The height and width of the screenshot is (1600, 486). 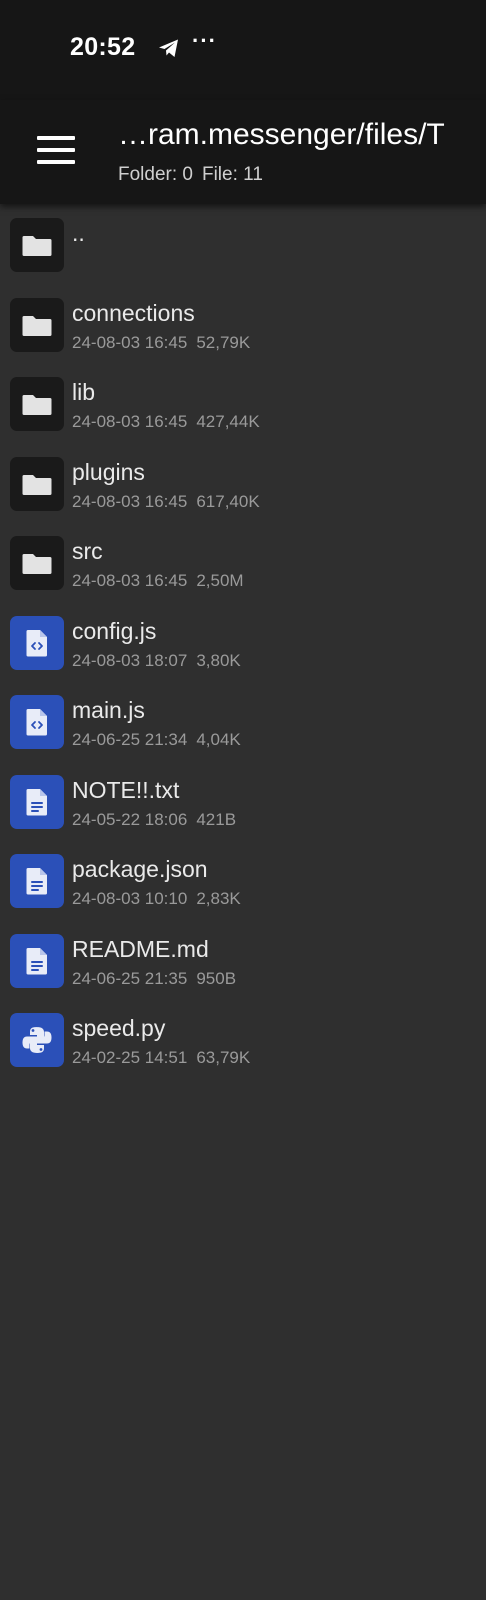 I want to click on more-notifications-icon: ···, so click(x=204, y=40).